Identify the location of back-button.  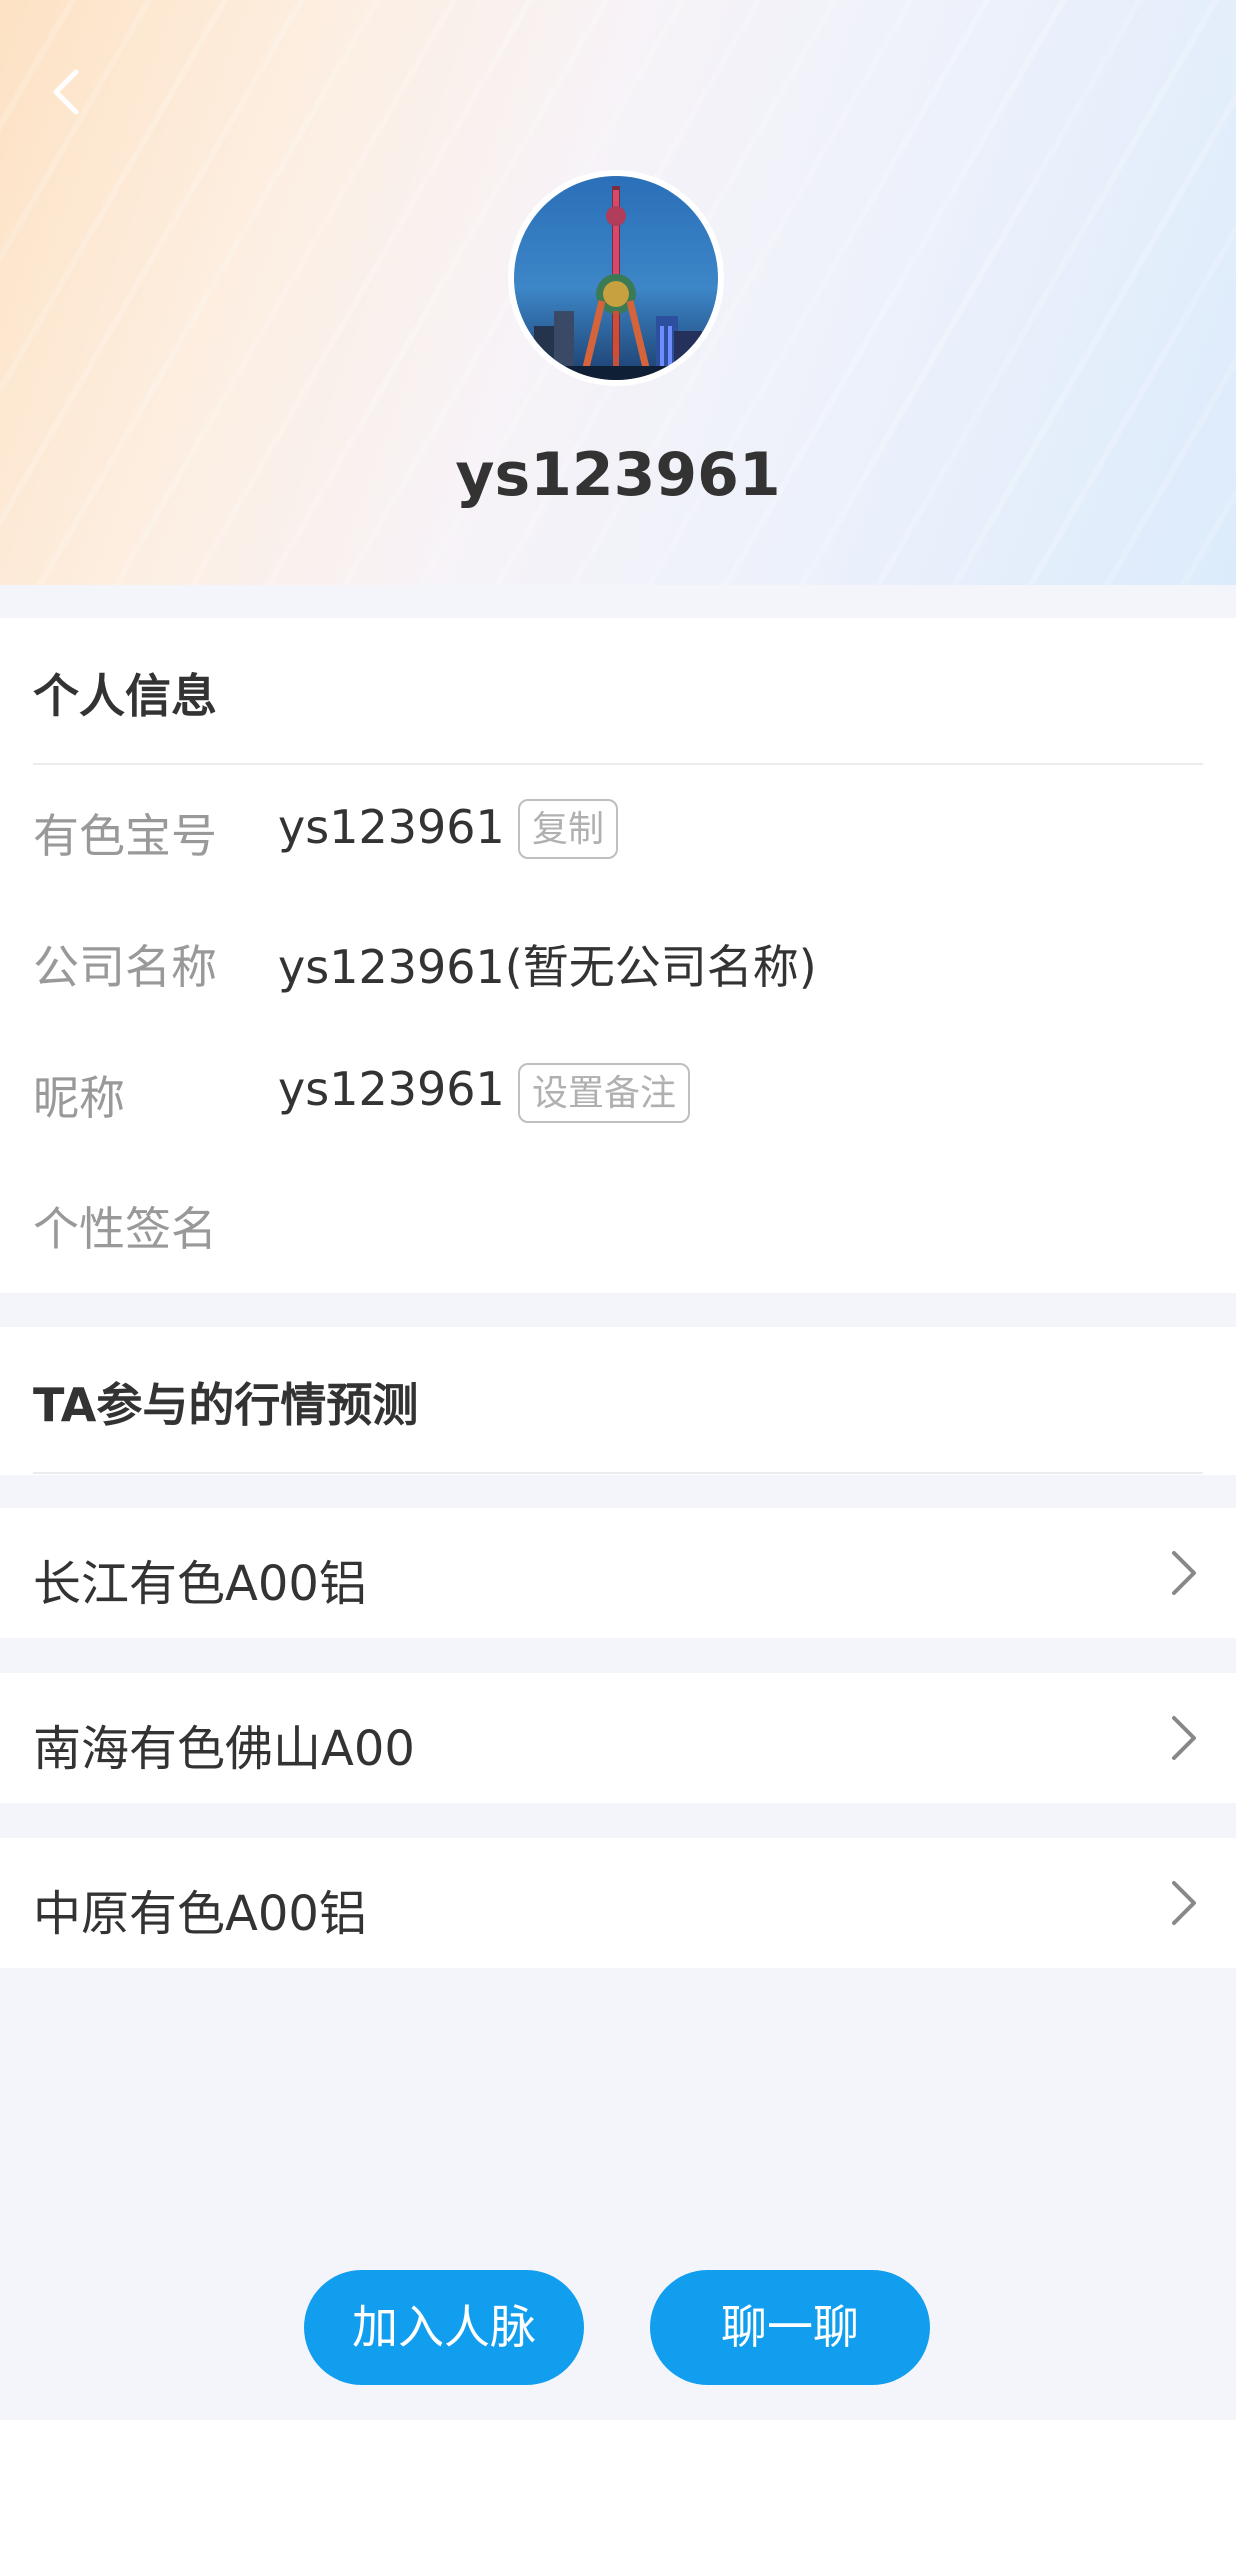
(68, 92).